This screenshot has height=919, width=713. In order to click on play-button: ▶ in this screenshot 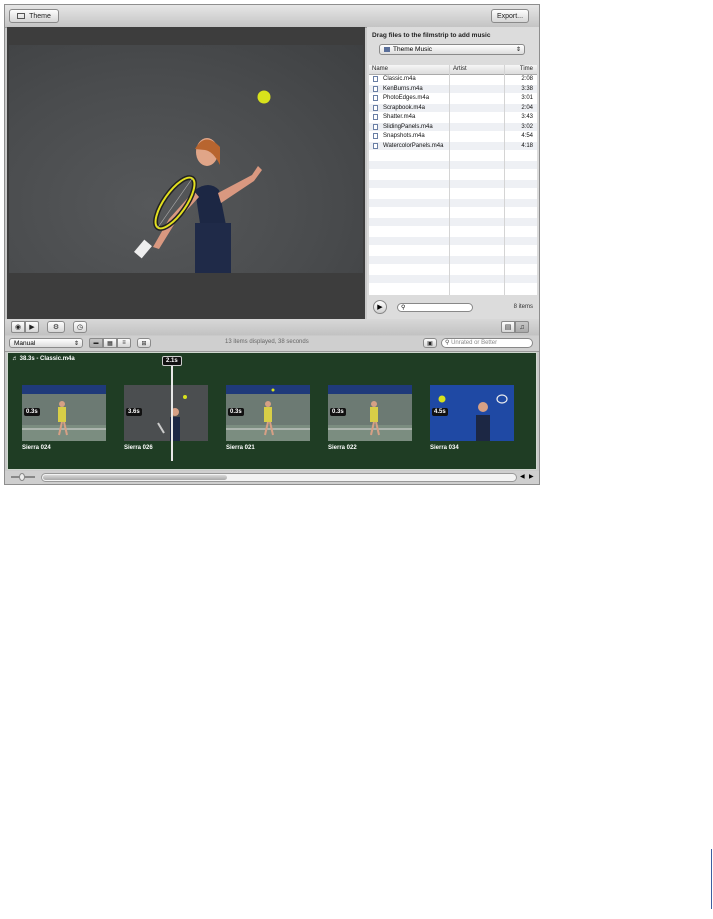, I will do `click(32, 327)`.